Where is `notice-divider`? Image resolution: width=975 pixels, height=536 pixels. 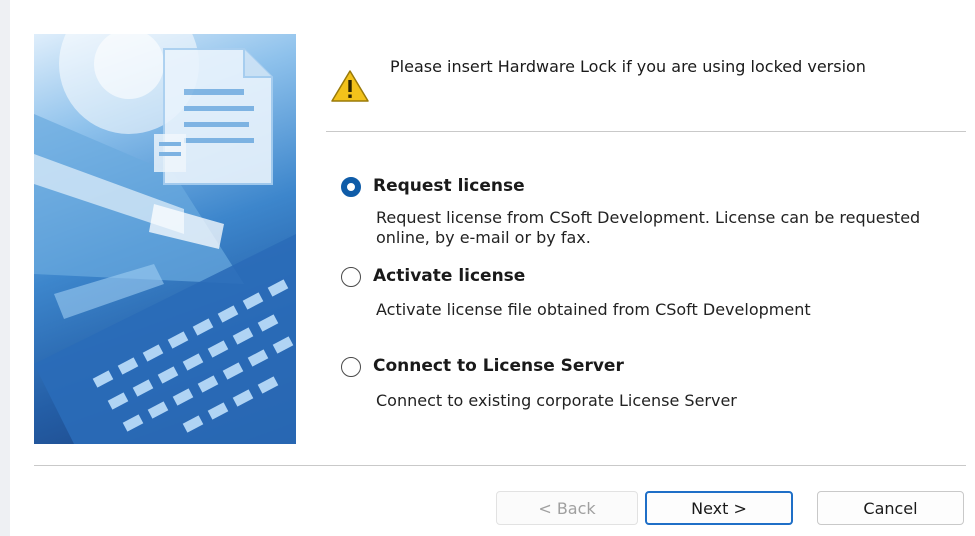 notice-divider is located at coordinates (646, 131).